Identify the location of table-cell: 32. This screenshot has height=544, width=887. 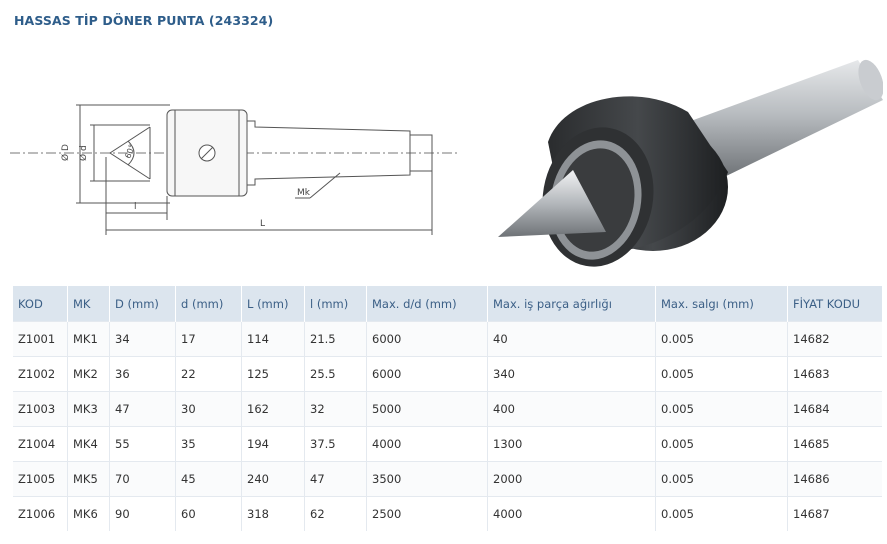
(335, 409).